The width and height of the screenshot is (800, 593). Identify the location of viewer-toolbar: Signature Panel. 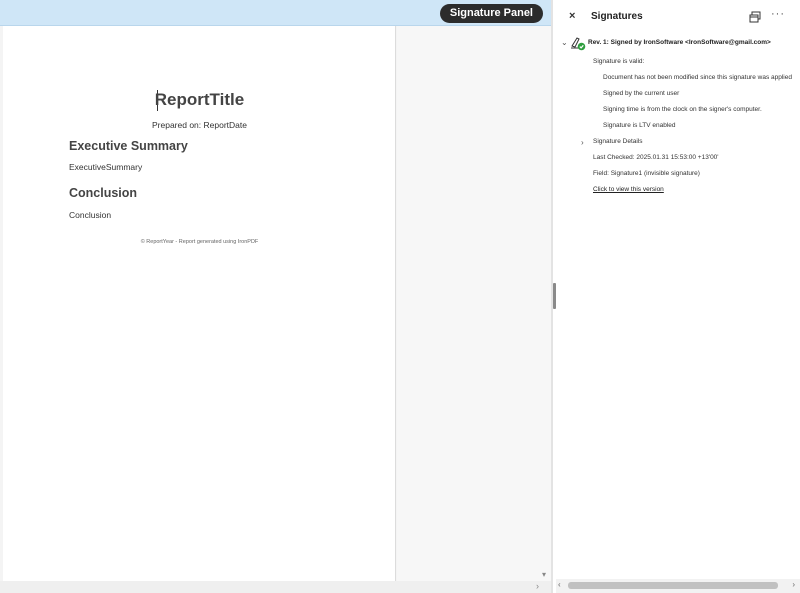
(275, 13).